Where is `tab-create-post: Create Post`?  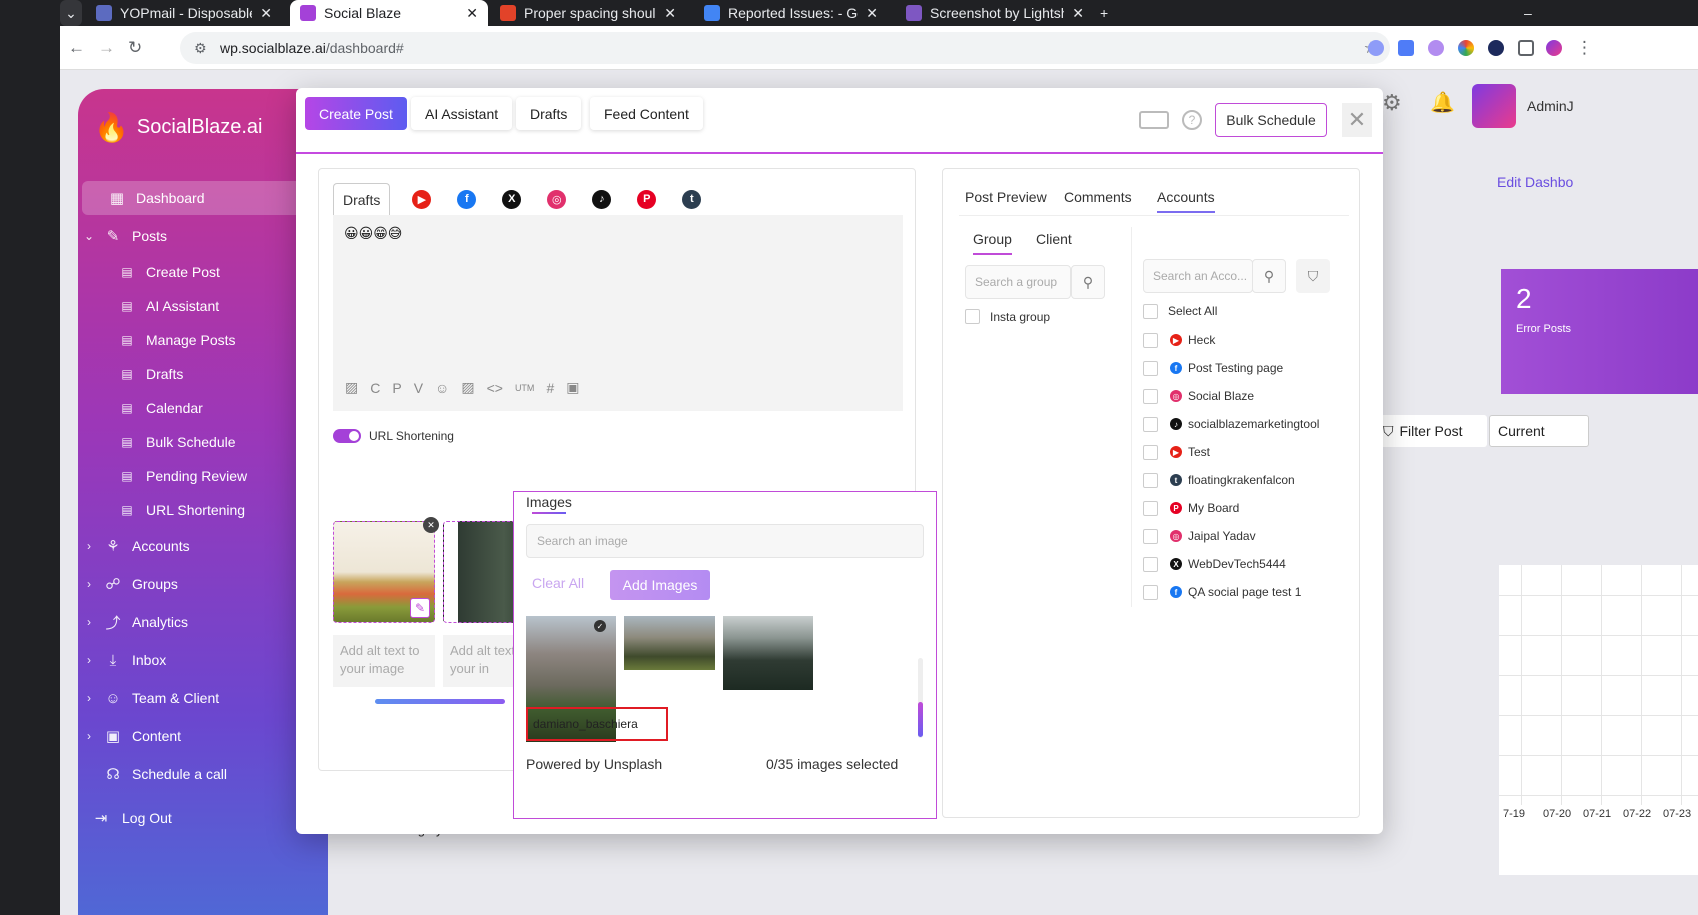
tab-create-post: Create Post is located at coordinates (356, 113).